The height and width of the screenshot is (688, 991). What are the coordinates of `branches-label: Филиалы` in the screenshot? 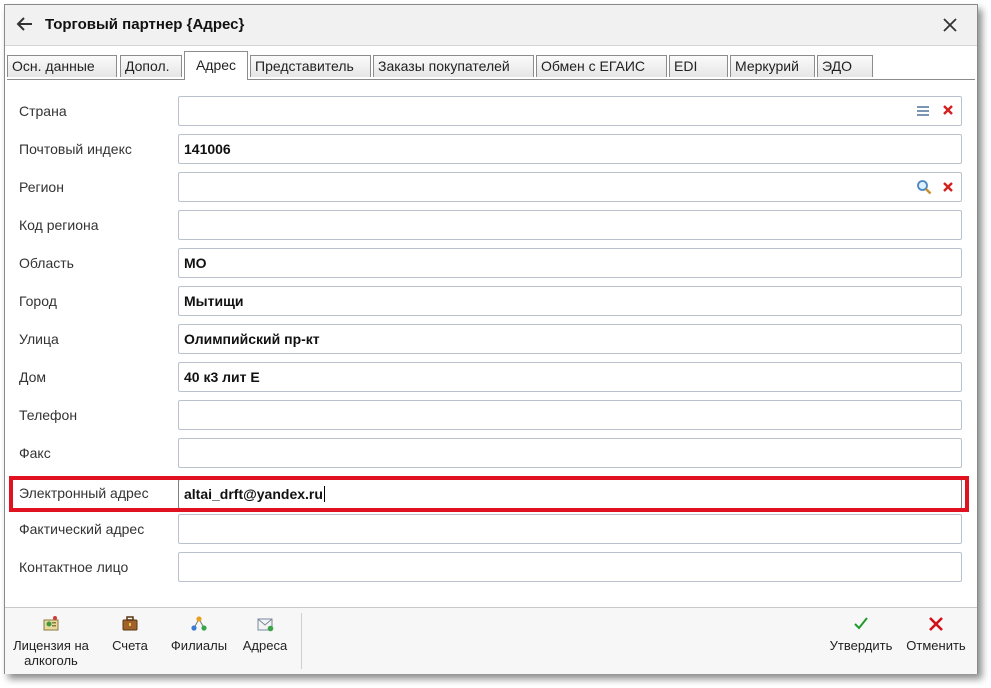 It's located at (199, 645).